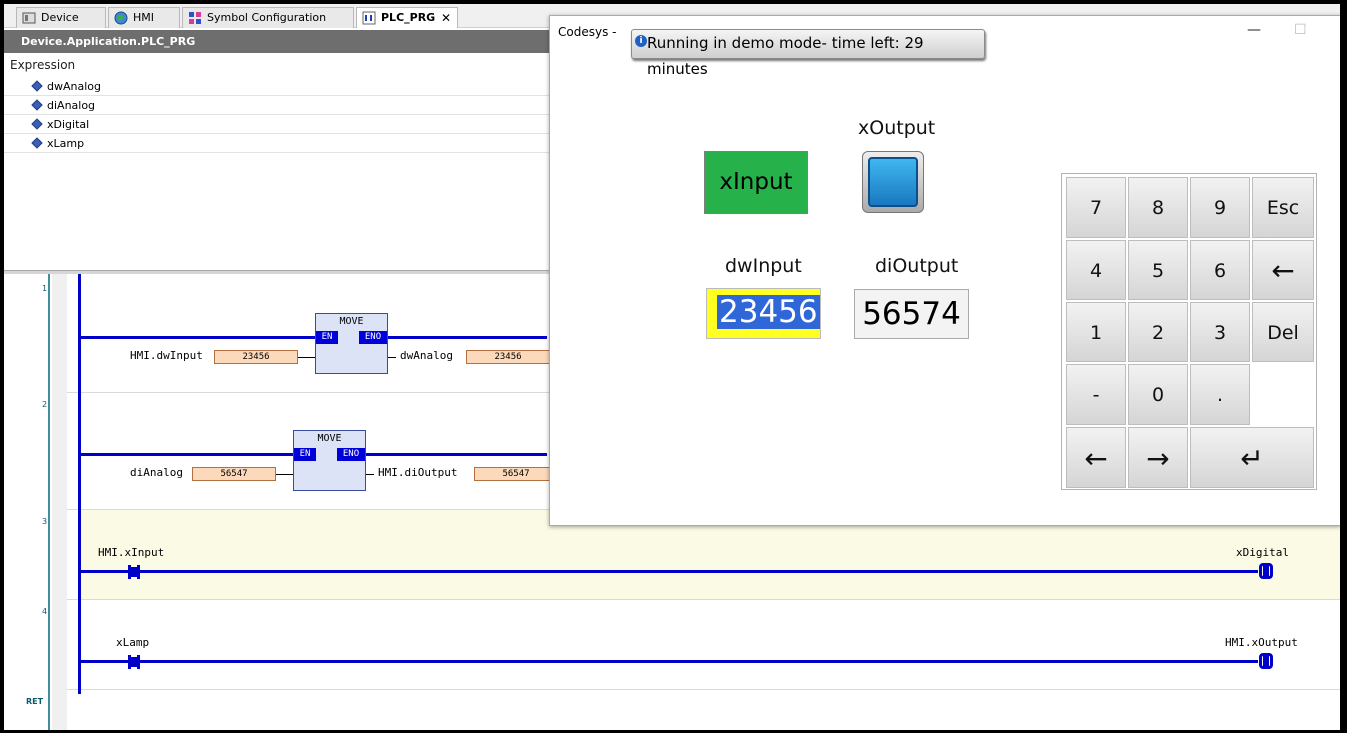  Describe the element at coordinates (763, 266) in the screenshot. I see `dwinput-label: dwInput` at that location.